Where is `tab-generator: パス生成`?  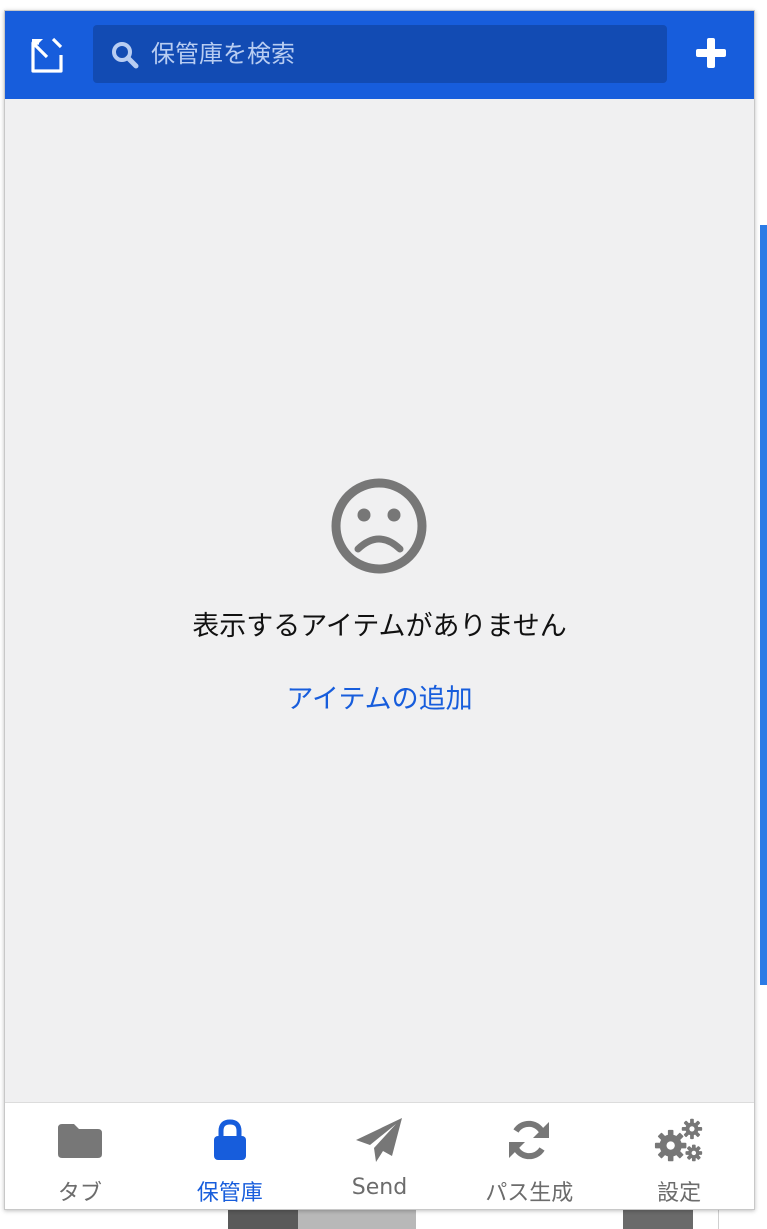
tab-generator: パス生成 is located at coordinates (529, 1156).